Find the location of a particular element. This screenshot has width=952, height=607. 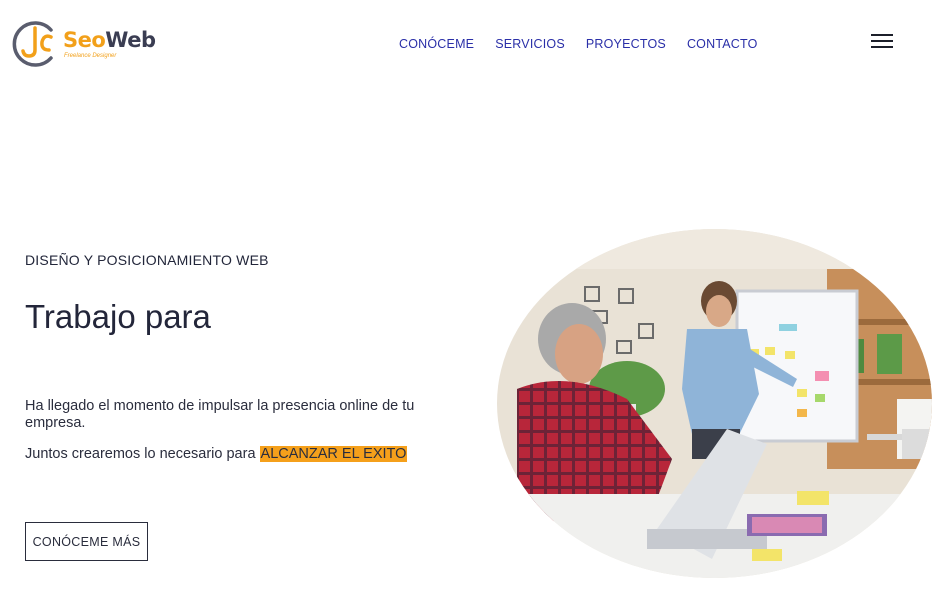

nav-contacto: CONTACTO is located at coordinates (722, 44).